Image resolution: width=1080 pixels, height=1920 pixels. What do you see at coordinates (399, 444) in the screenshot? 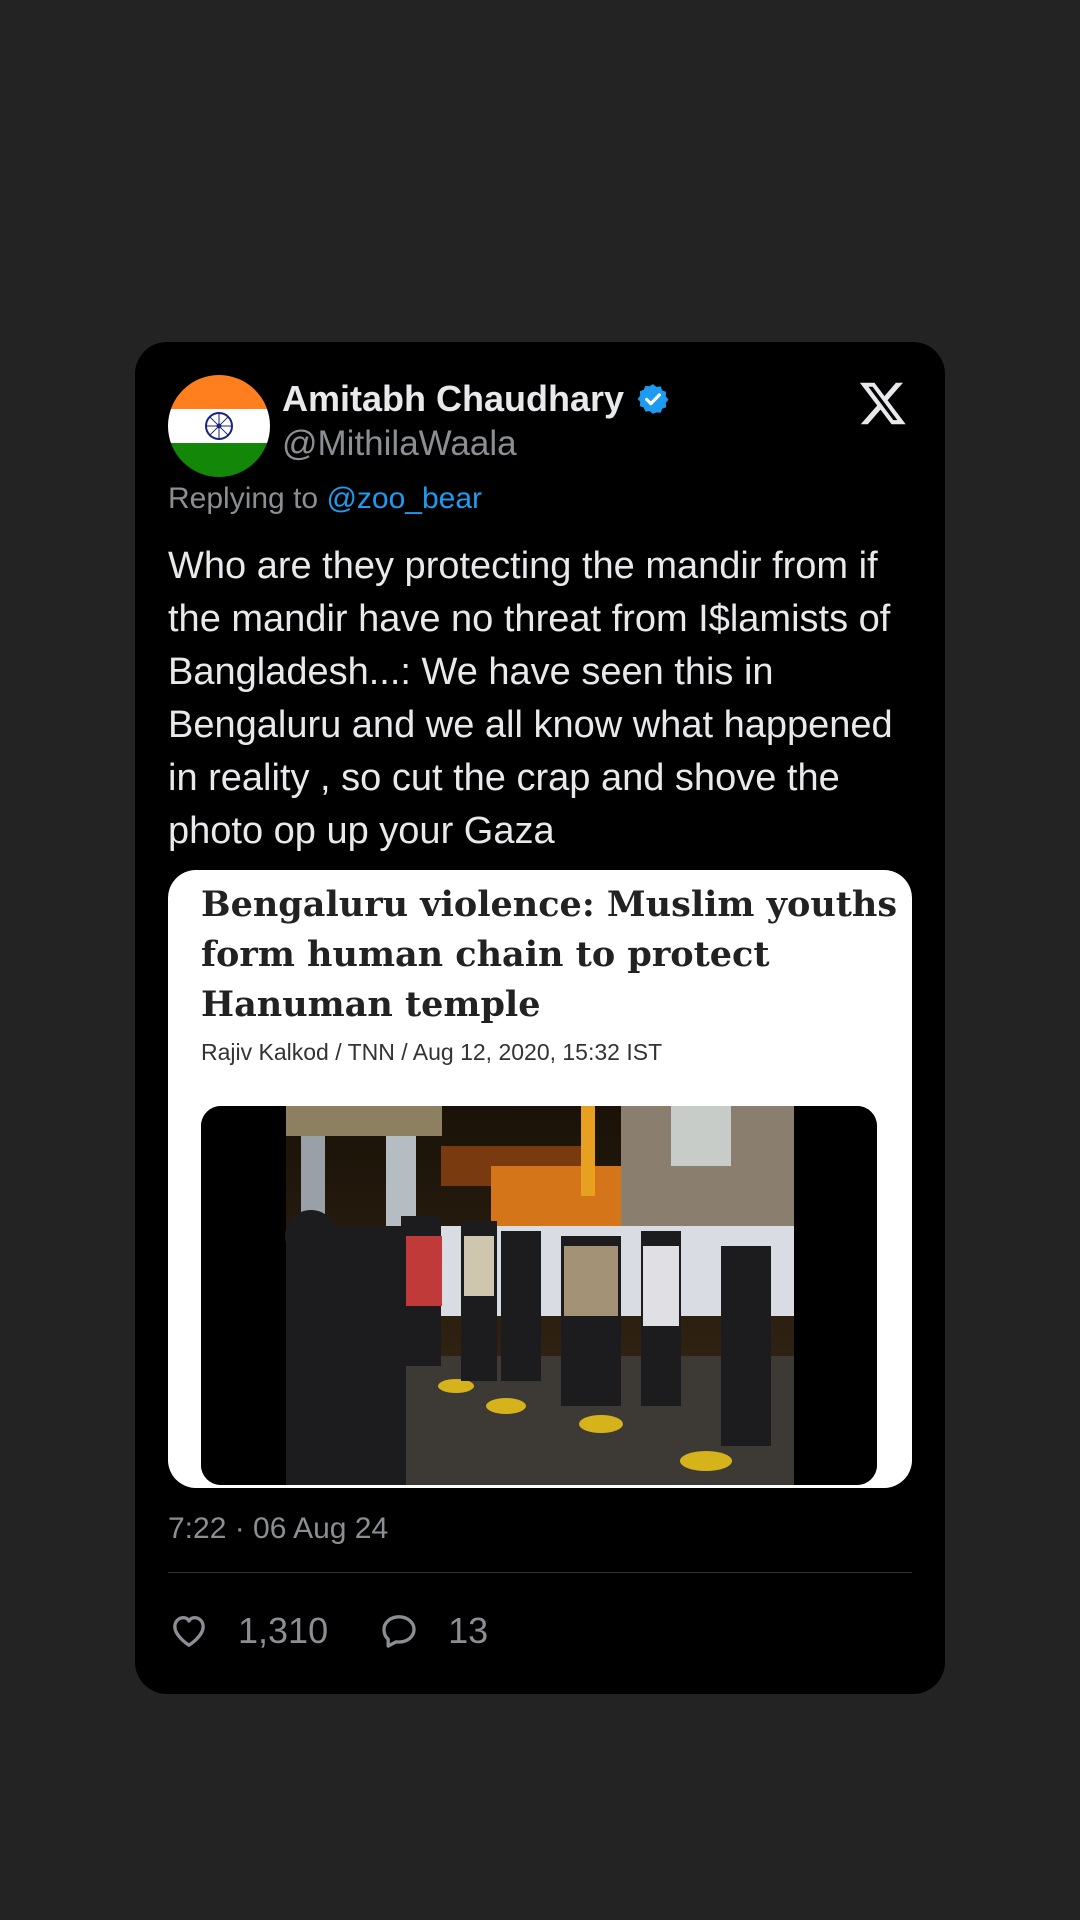
I see `author-handle: @MithilaWaala` at bounding box center [399, 444].